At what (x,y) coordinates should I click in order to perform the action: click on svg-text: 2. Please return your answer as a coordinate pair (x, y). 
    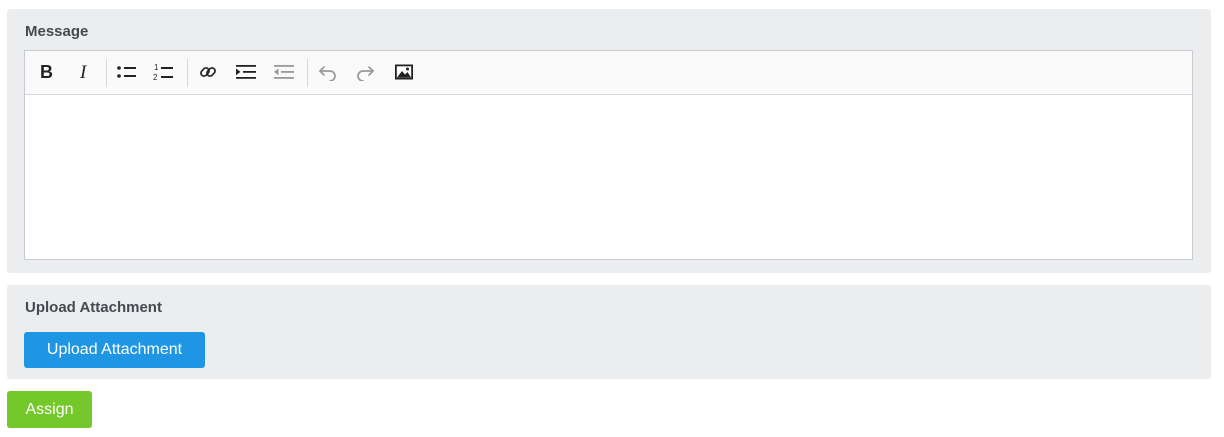
    Looking at the image, I should click on (155, 77).